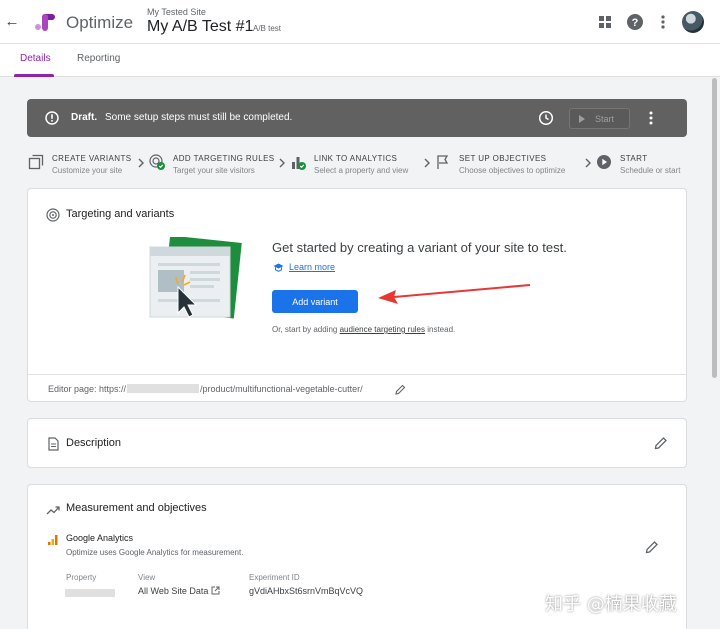  What do you see at coordinates (605, 119) in the screenshot?
I see `start-label: Start` at bounding box center [605, 119].